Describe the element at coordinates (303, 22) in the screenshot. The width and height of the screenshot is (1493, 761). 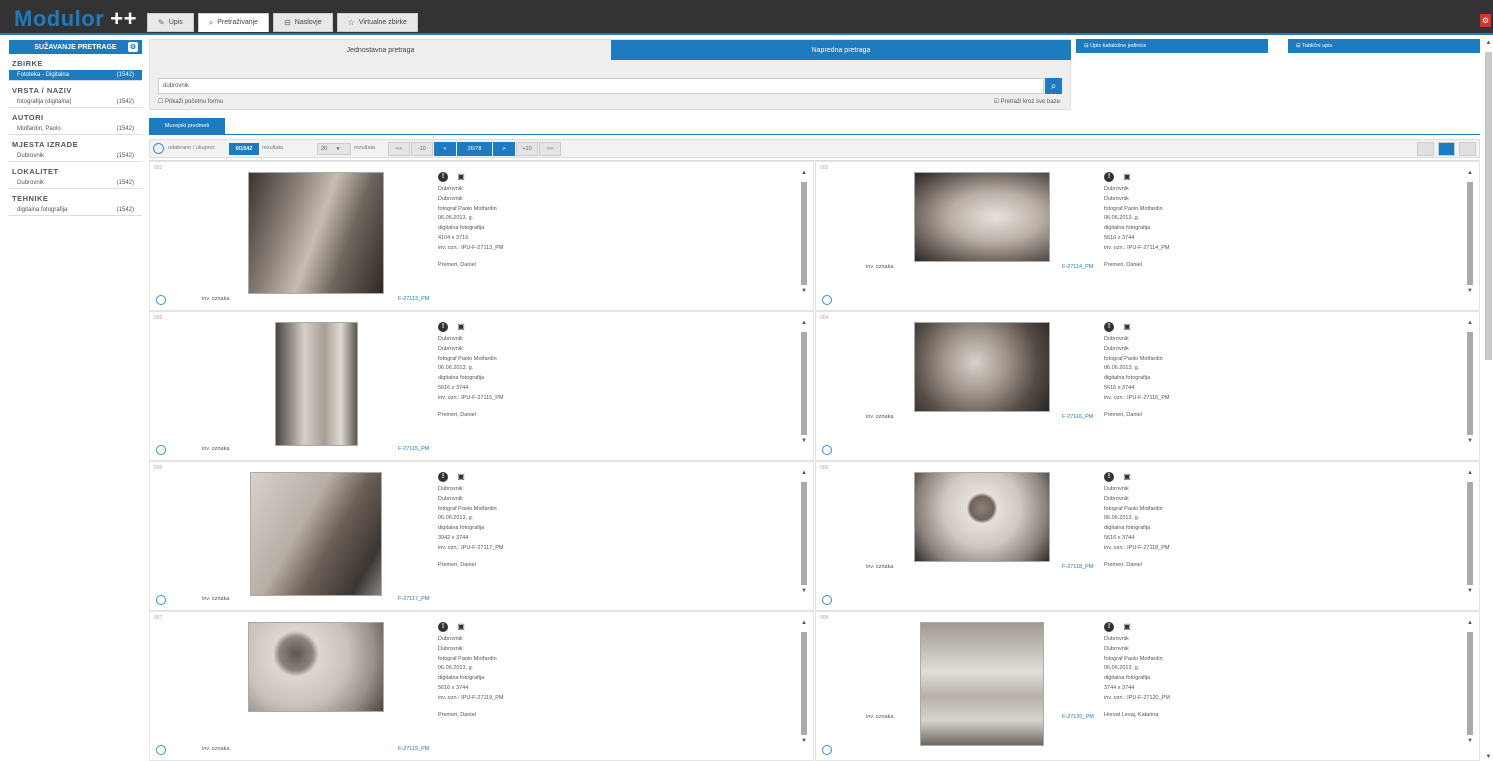
I see `tab-naslovje: ⊟ Naslovje` at that location.